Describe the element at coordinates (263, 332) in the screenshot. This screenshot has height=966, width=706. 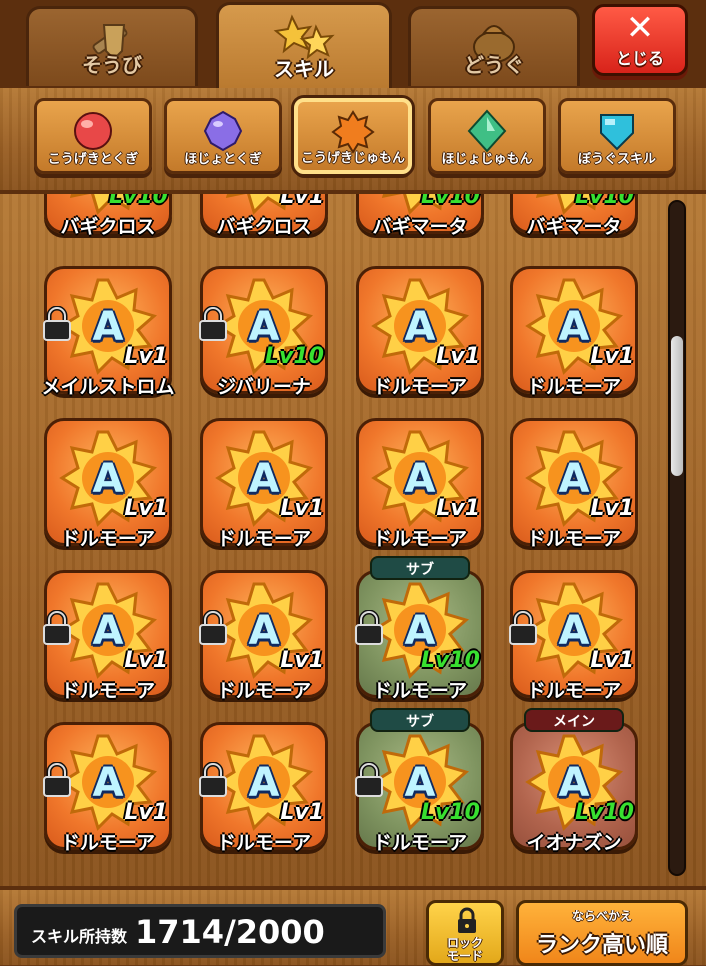
I see `skill-tile: A Lv10 ジバリーナ` at that location.